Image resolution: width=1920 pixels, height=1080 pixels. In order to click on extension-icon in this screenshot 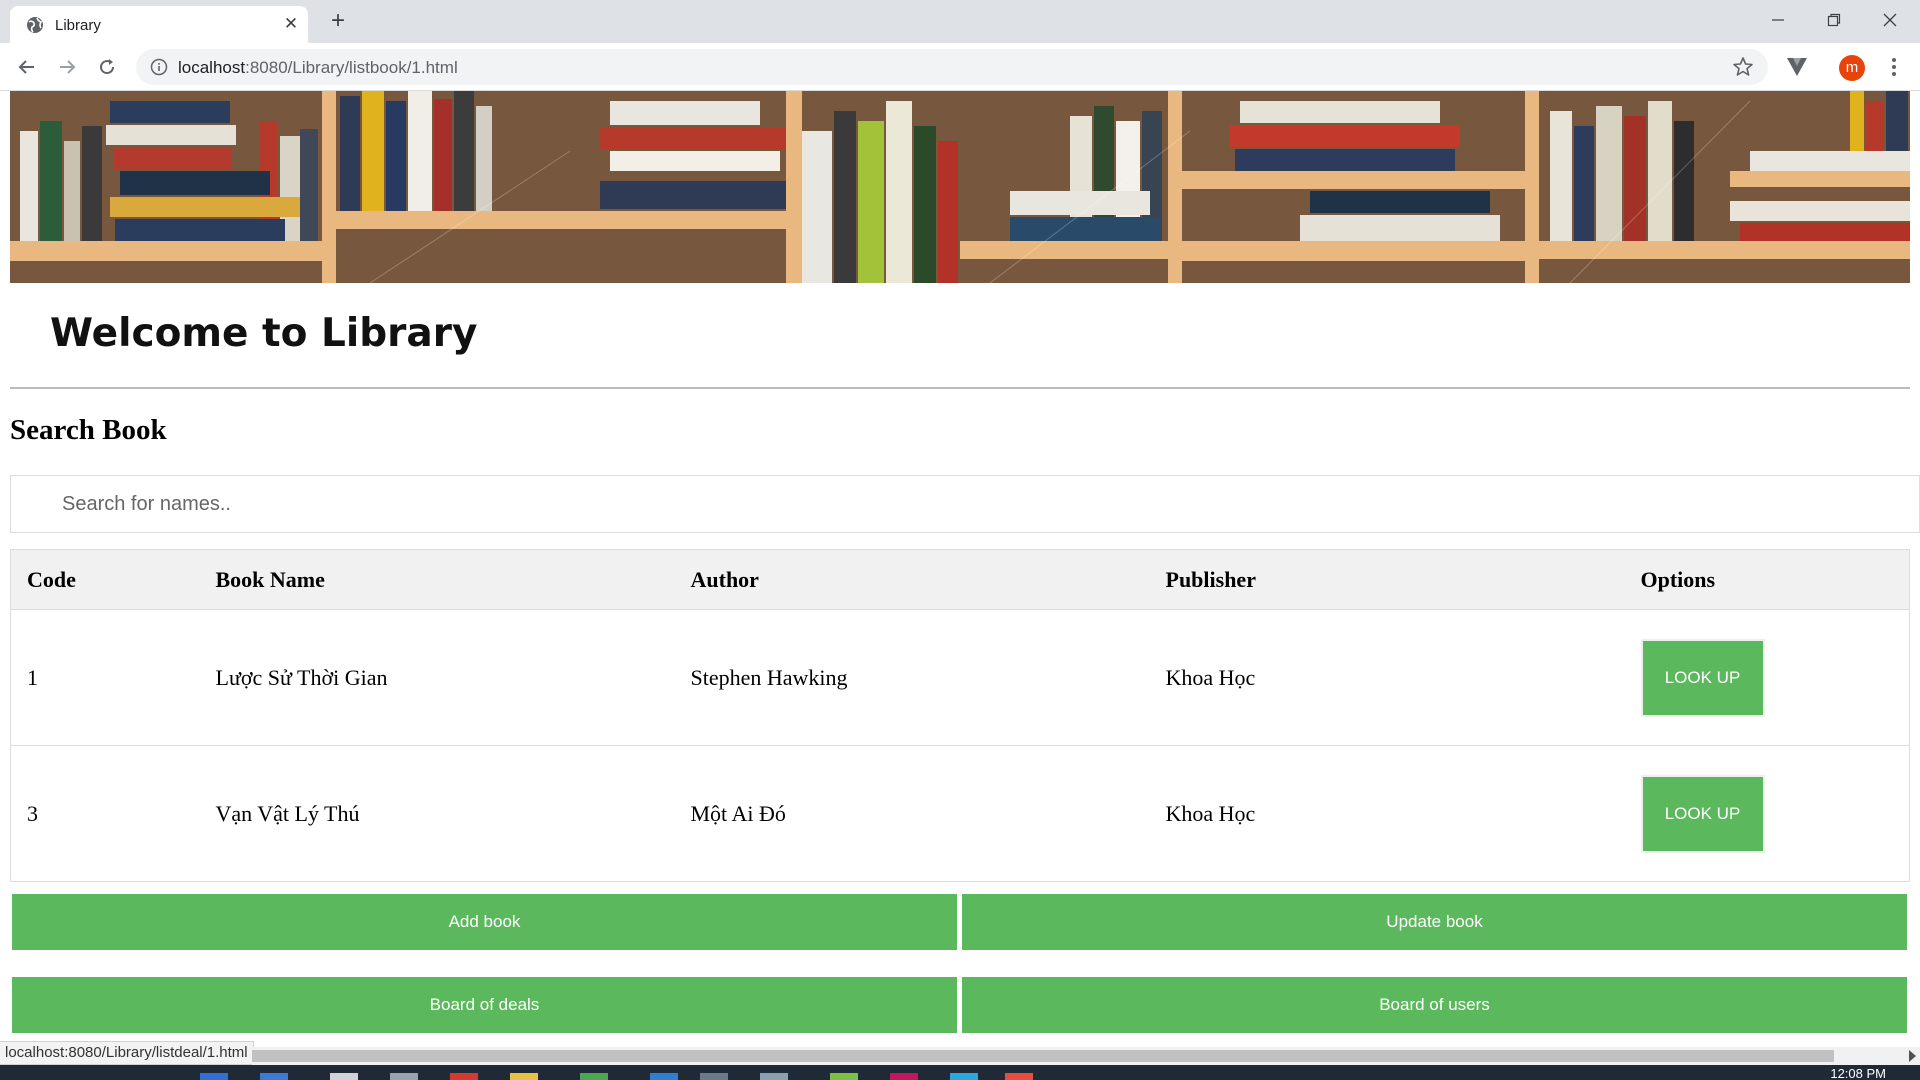, I will do `click(1797, 67)`.